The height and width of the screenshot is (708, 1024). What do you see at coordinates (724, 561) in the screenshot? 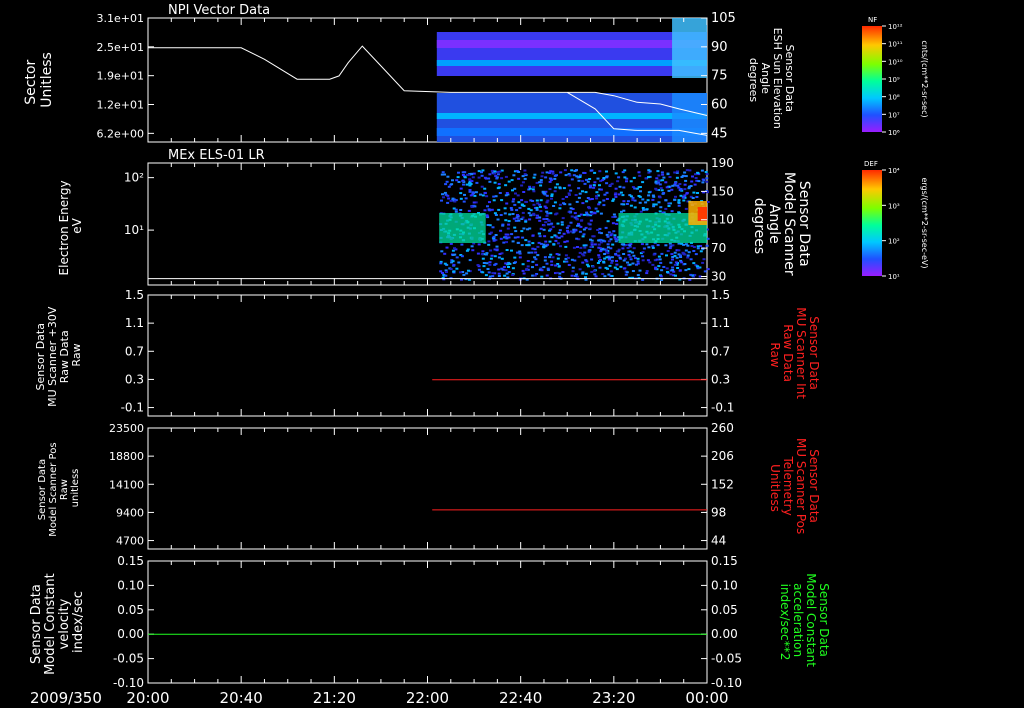
I see `right-tick-label: 0.15` at bounding box center [724, 561].